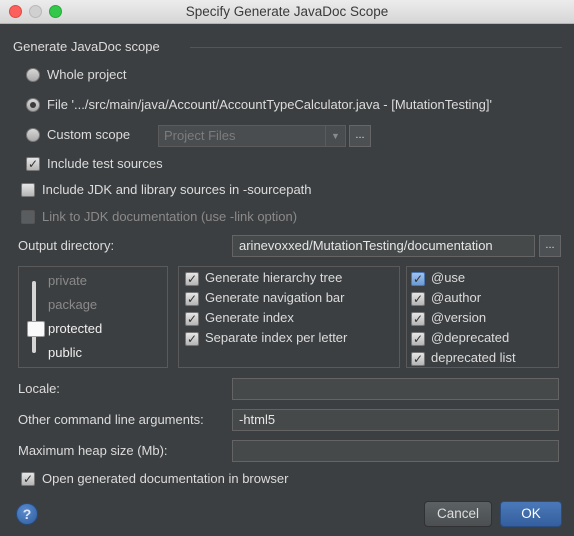 Image resolution: width=574 pixels, height=536 pixels. What do you see at coordinates (376, 47) in the screenshot?
I see `scope-group-divider` at bounding box center [376, 47].